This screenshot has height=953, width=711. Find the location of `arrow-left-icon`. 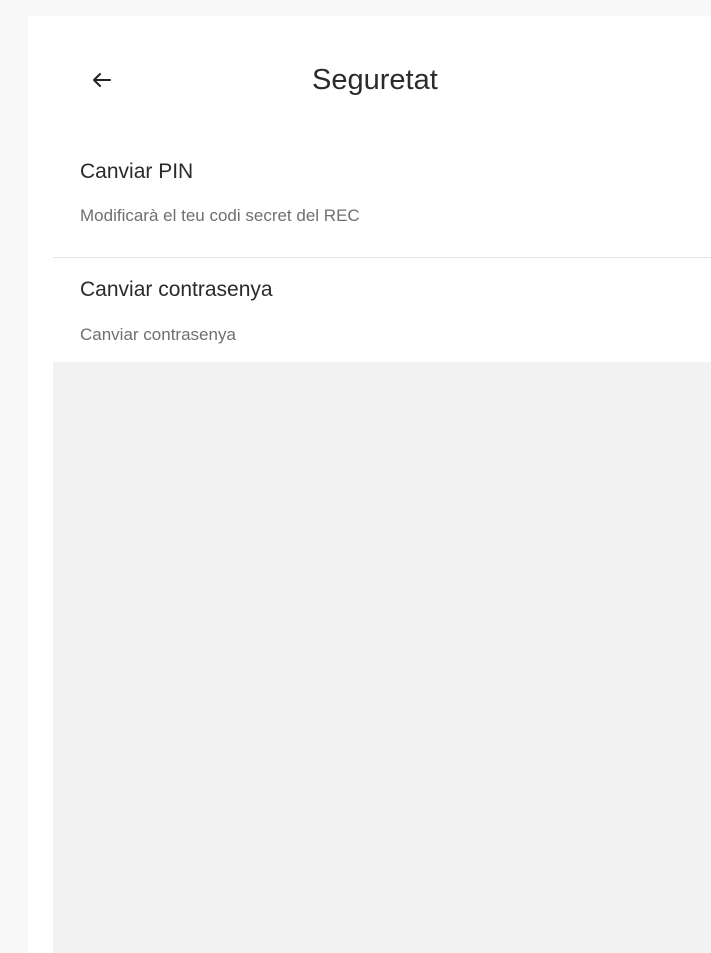

arrow-left-icon is located at coordinates (102, 80).